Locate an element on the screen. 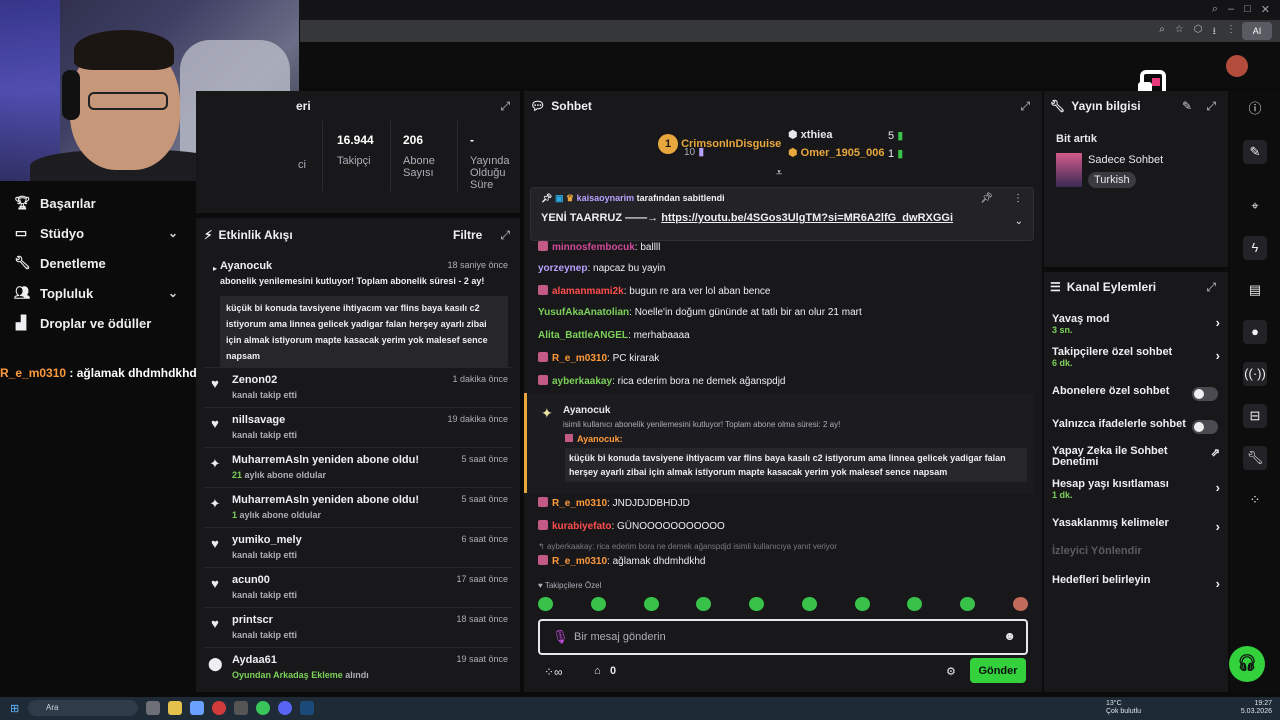 The image size is (1280, 720). wrench-icon: 🔧︎ is located at coordinates (1255, 458).